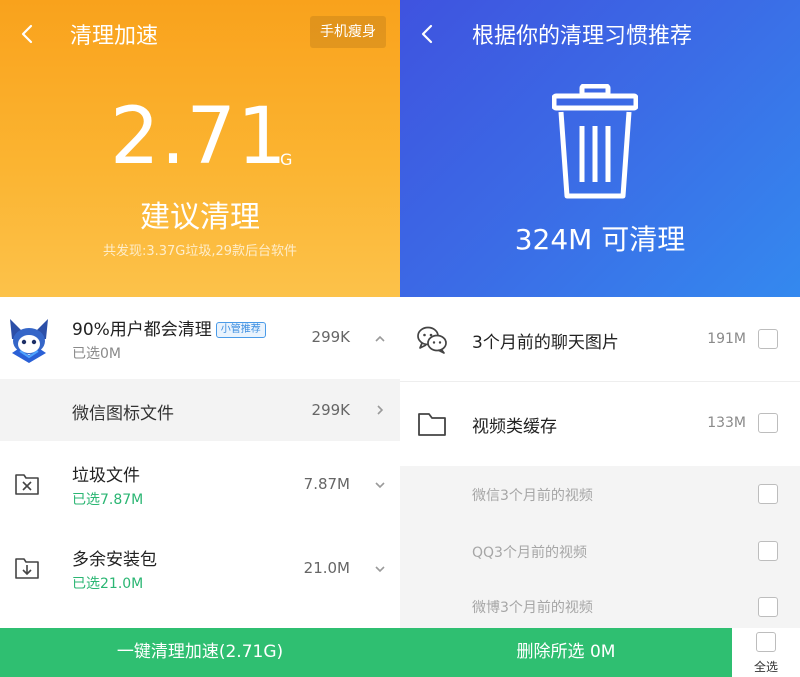  What do you see at coordinates (768, 339) in the screenshot?
I see `chat-images-checkbox` at bounding box center [768, 339].